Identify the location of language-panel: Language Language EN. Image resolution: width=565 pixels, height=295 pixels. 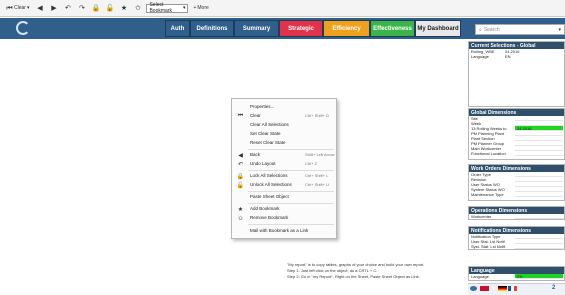
(516, 273).